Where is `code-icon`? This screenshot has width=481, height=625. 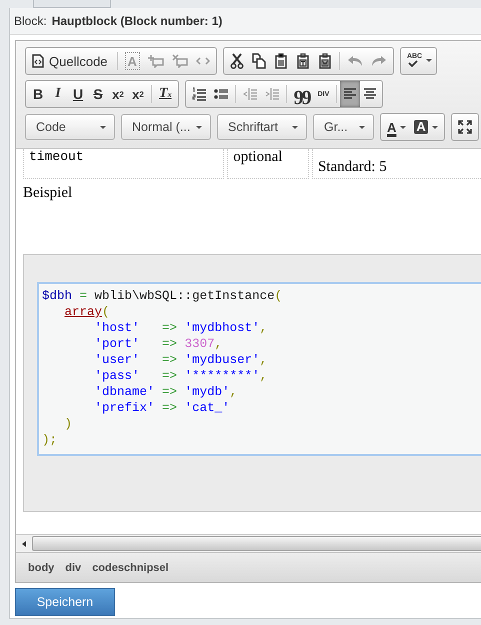 code-icon is located at coordinates (203, 61).